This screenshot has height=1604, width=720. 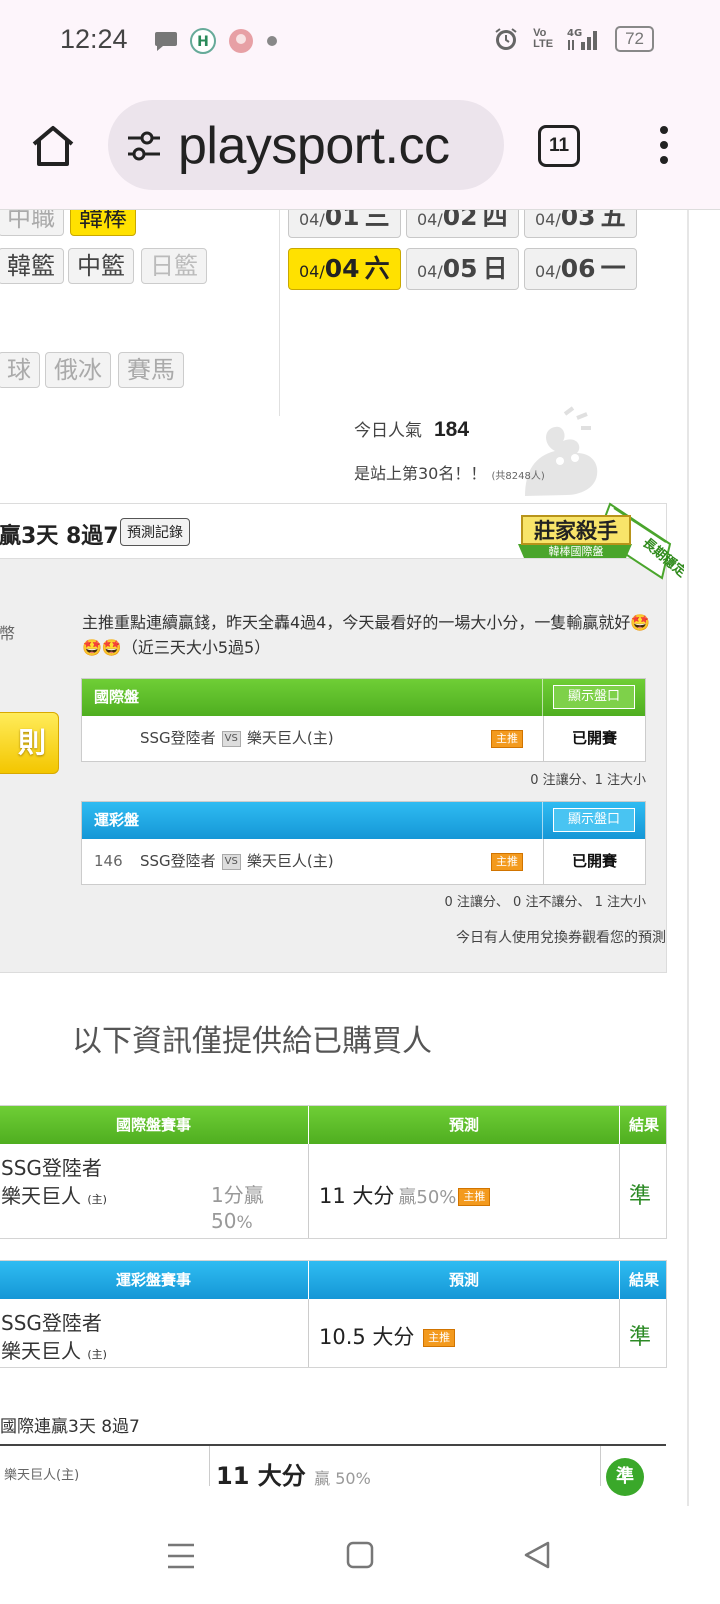 What do you see at coordinates (588, 780) in the screenshot?
I see `intl-count-note: 0 注讓分、1 注大小` at bounding box center [588, 780].